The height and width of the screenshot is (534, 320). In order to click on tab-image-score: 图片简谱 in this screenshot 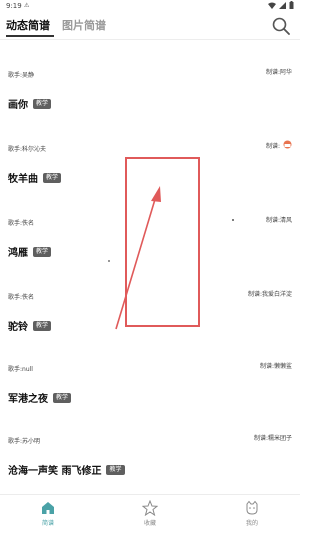, I will do `click(84, 25)`.